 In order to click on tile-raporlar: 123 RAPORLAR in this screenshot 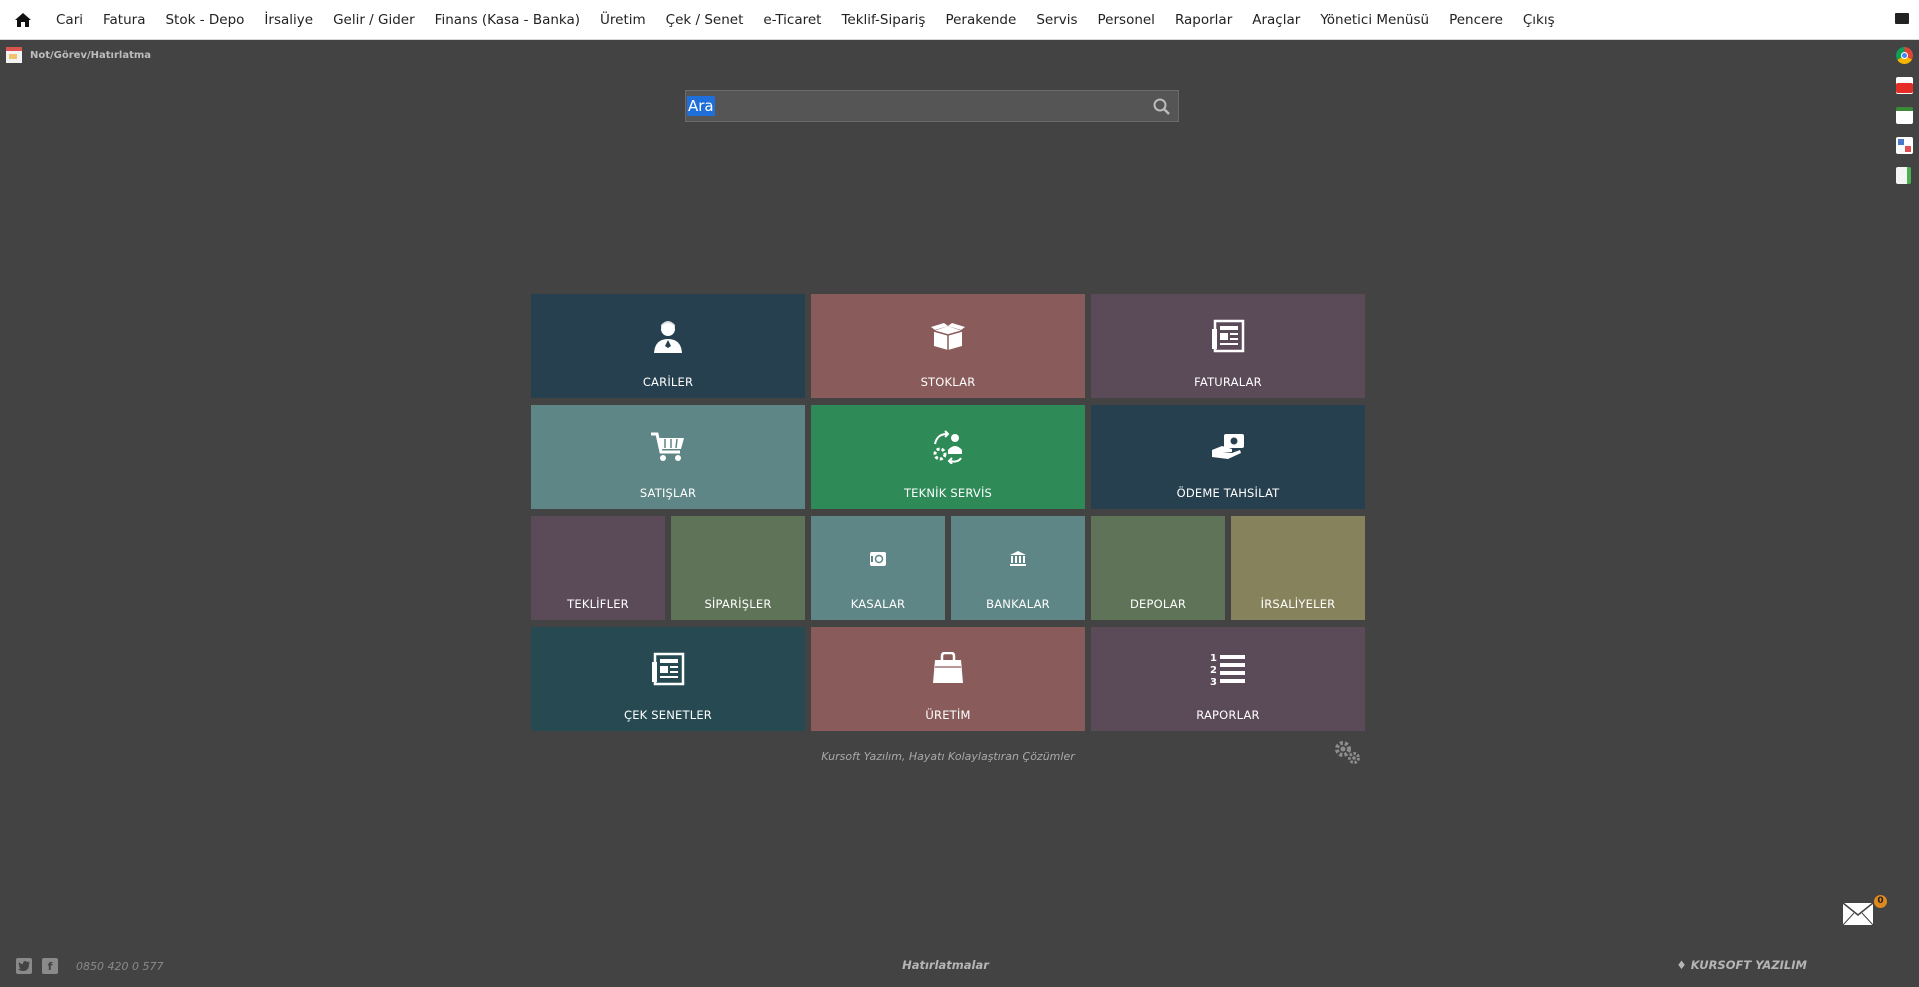, I will do `click(1228, 679)`.